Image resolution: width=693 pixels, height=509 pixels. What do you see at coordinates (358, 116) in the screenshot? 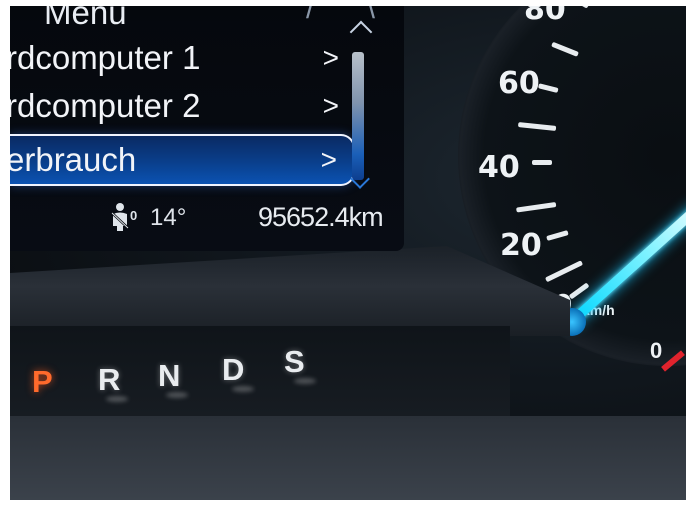
I see `scrollbar-track` at bounding box center [358, 116].